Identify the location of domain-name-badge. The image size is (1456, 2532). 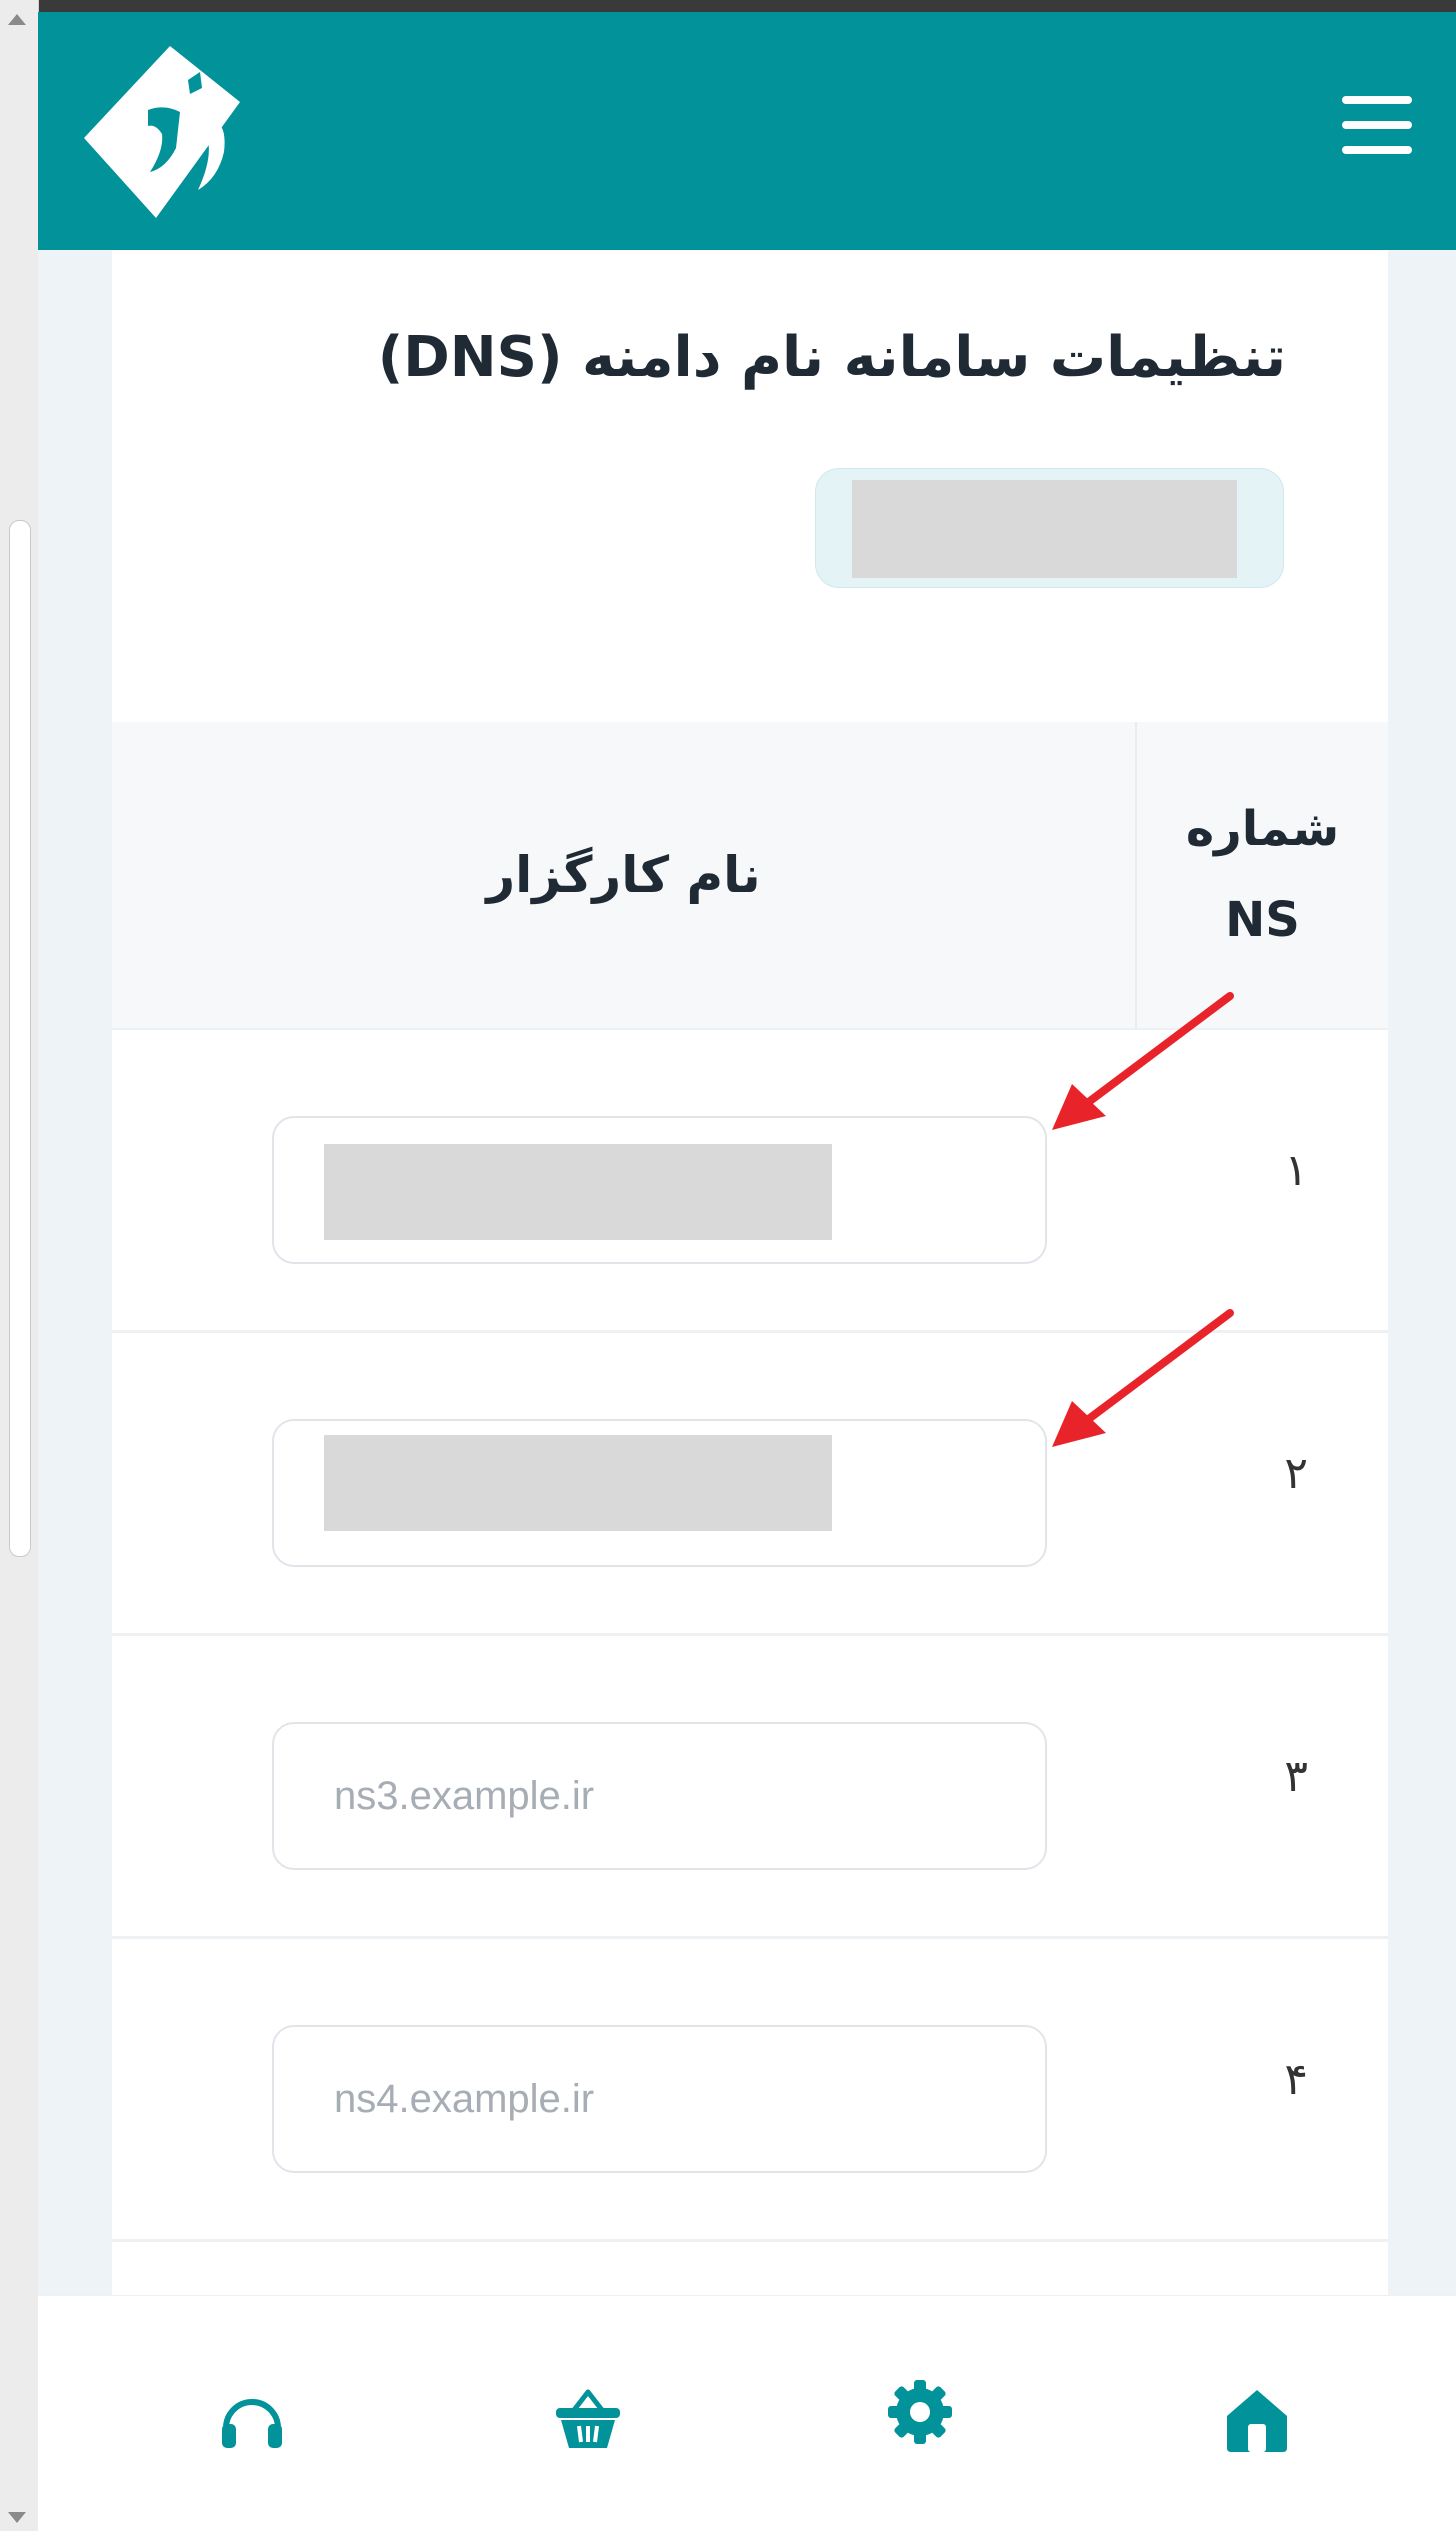
(1049, 528).